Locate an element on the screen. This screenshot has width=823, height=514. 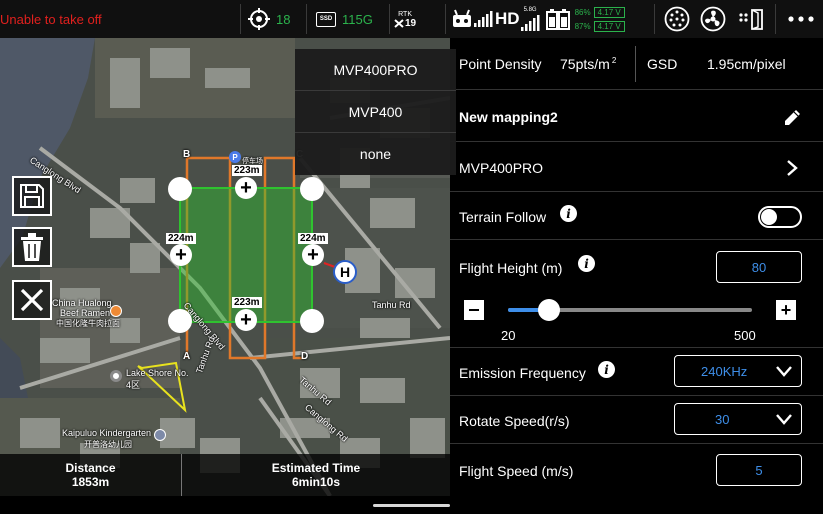
gps-indicator: 18 is located at coordinates (269, 19).